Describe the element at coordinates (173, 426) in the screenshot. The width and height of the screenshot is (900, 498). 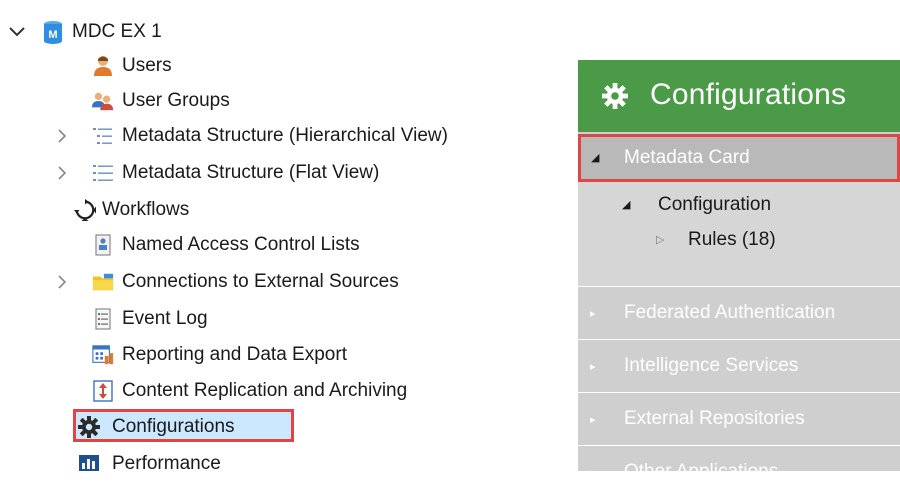
I see `tree-item-label: Configurations` at that location.